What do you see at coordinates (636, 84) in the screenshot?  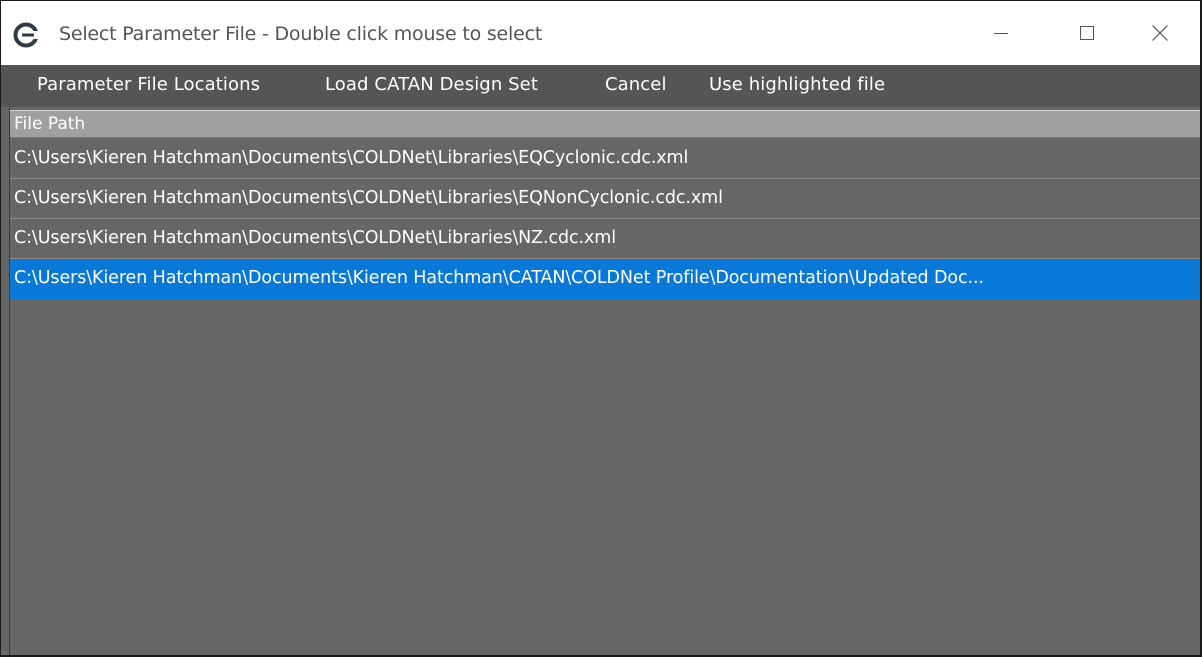 I see `menu-cancel: Cancel` at bounding box center [636, 84].